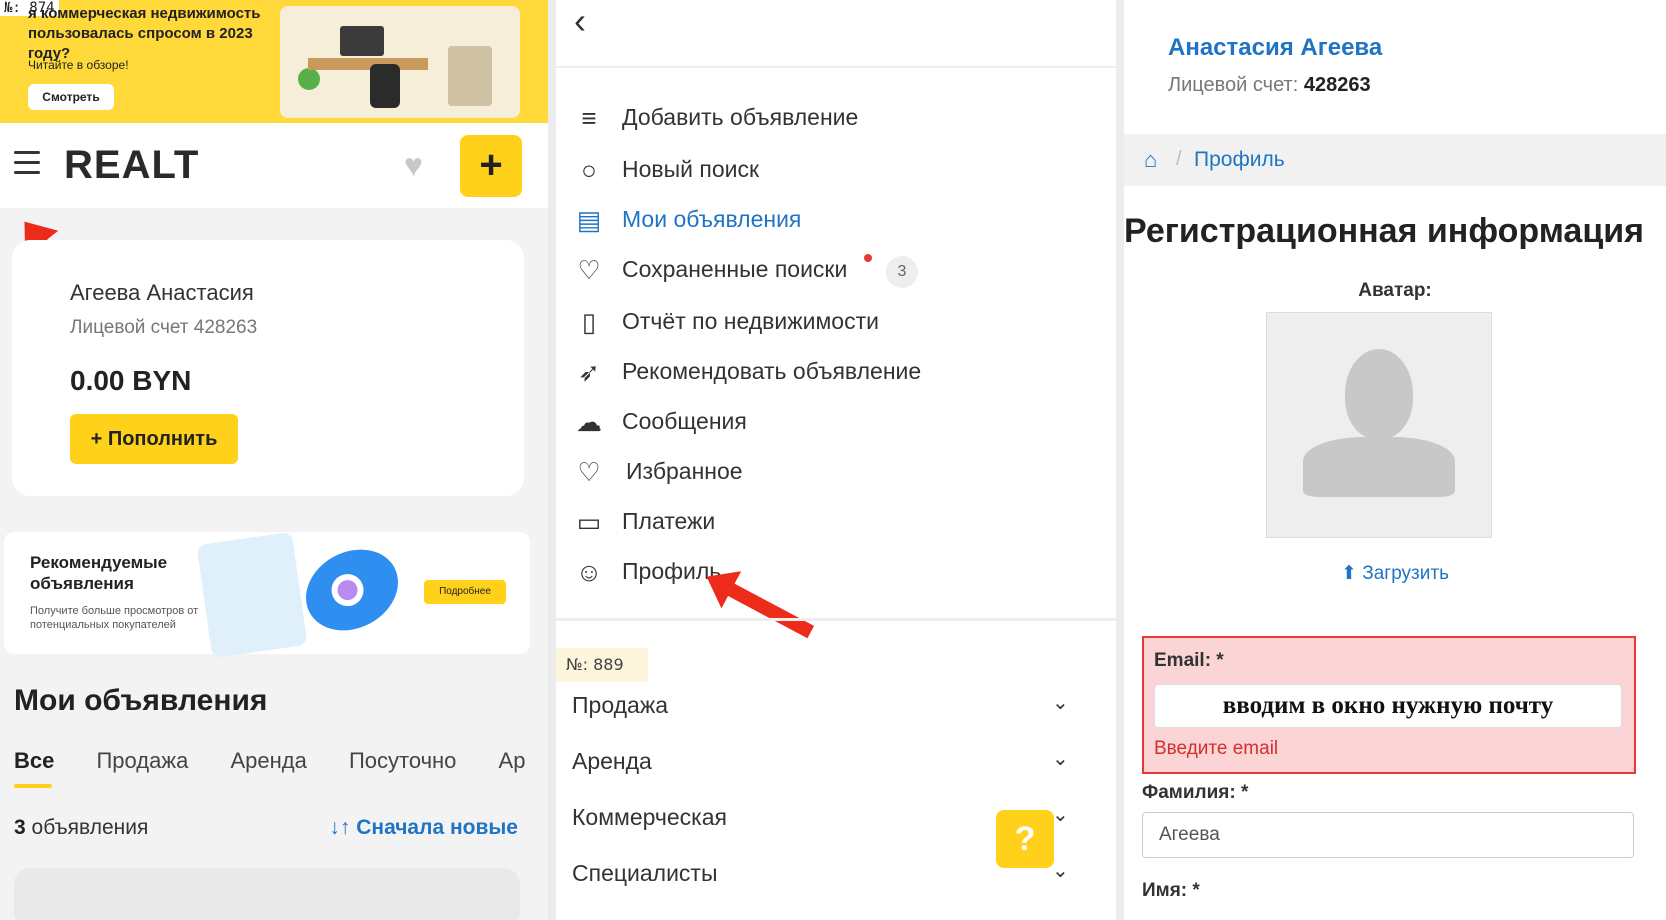 This screenshot has width=1666, height=920. Describe the element at coordinates (141, 700) in the screenshot. I see `my-ads-title: Мои объявления` at that location.